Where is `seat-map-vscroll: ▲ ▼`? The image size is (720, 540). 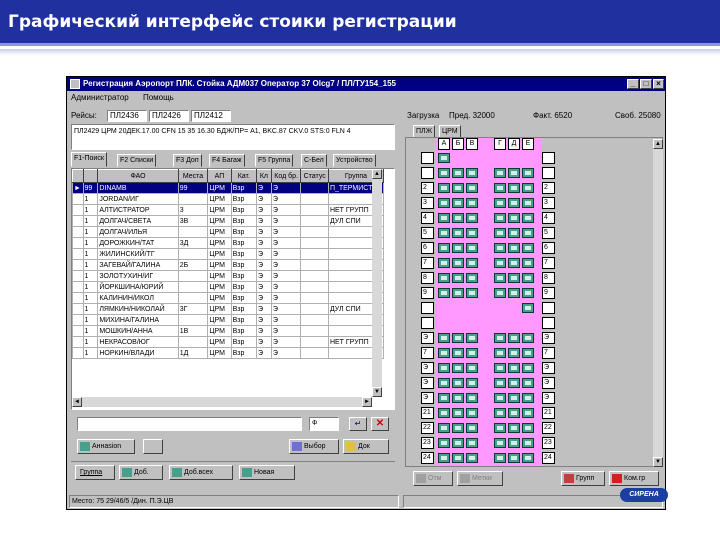
seat-map-vscroll: ▲ ▼ is located at coordinates (658, 303).